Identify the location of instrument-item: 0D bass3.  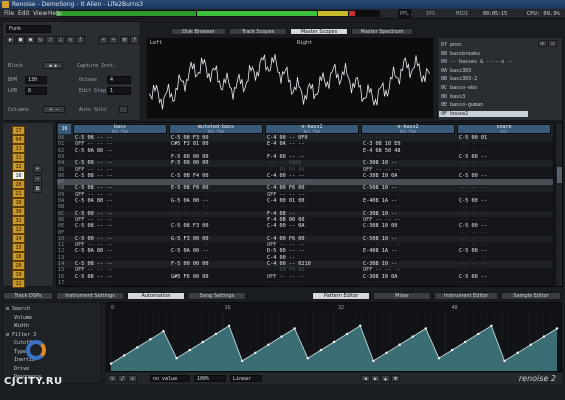
(483, 97).